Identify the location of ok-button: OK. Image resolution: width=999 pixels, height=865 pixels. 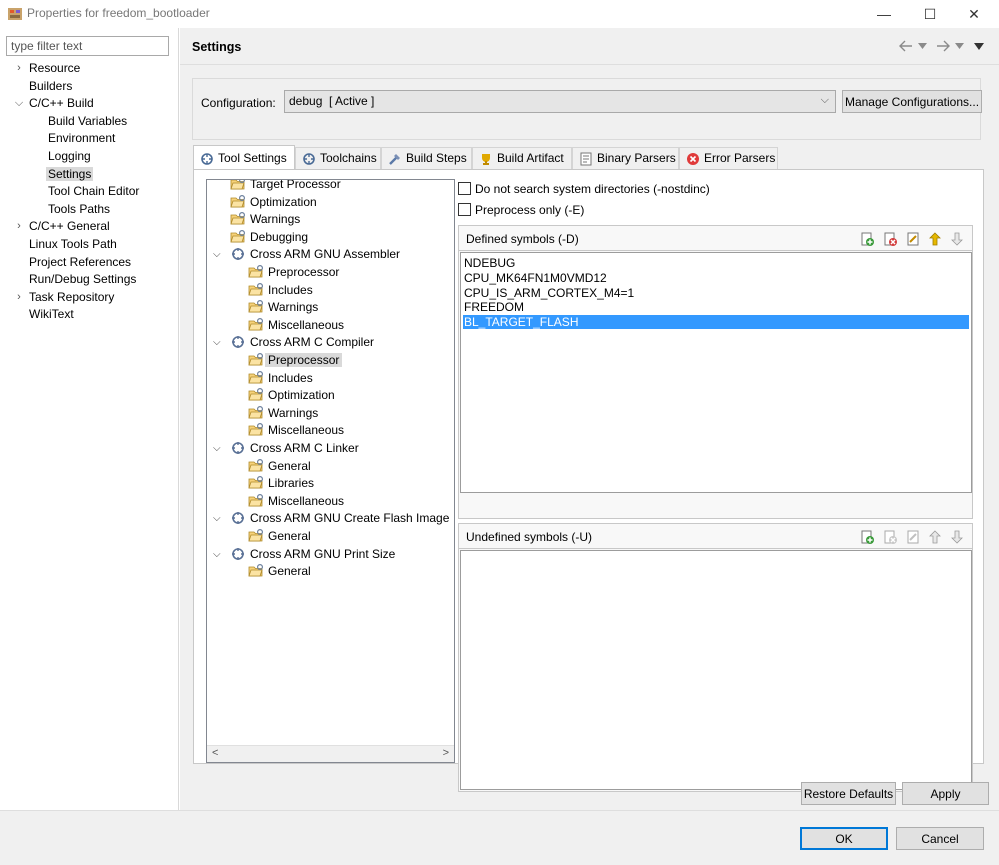
(844, 838).